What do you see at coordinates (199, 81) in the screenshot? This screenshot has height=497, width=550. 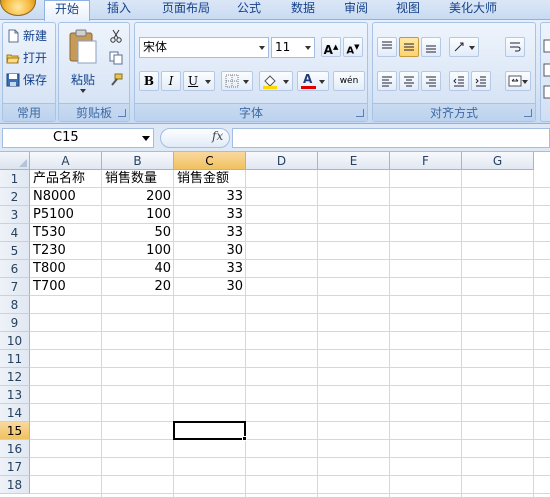 I see `underline-button: U` at bounding box center [199, 81].